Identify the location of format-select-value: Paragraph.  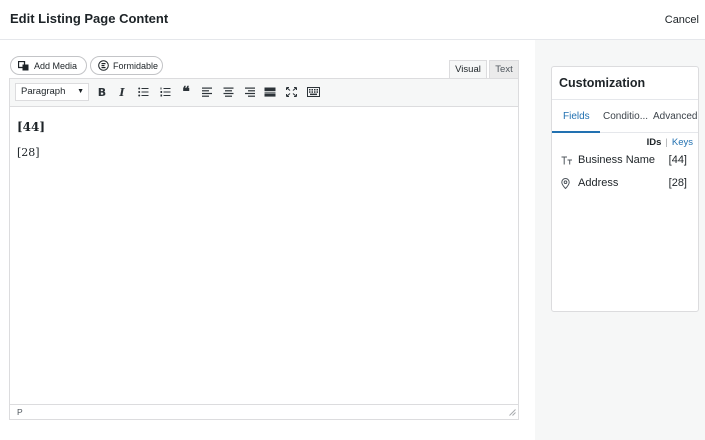
(43, 91).